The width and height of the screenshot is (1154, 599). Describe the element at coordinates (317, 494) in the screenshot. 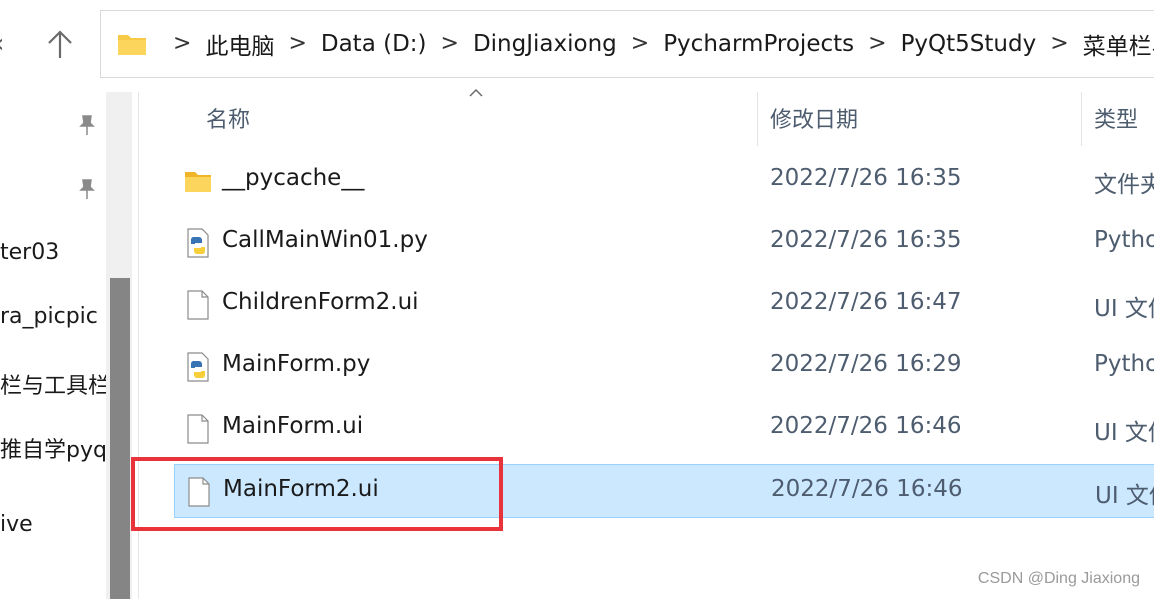

I see `annotation-highlight-box` at that location.